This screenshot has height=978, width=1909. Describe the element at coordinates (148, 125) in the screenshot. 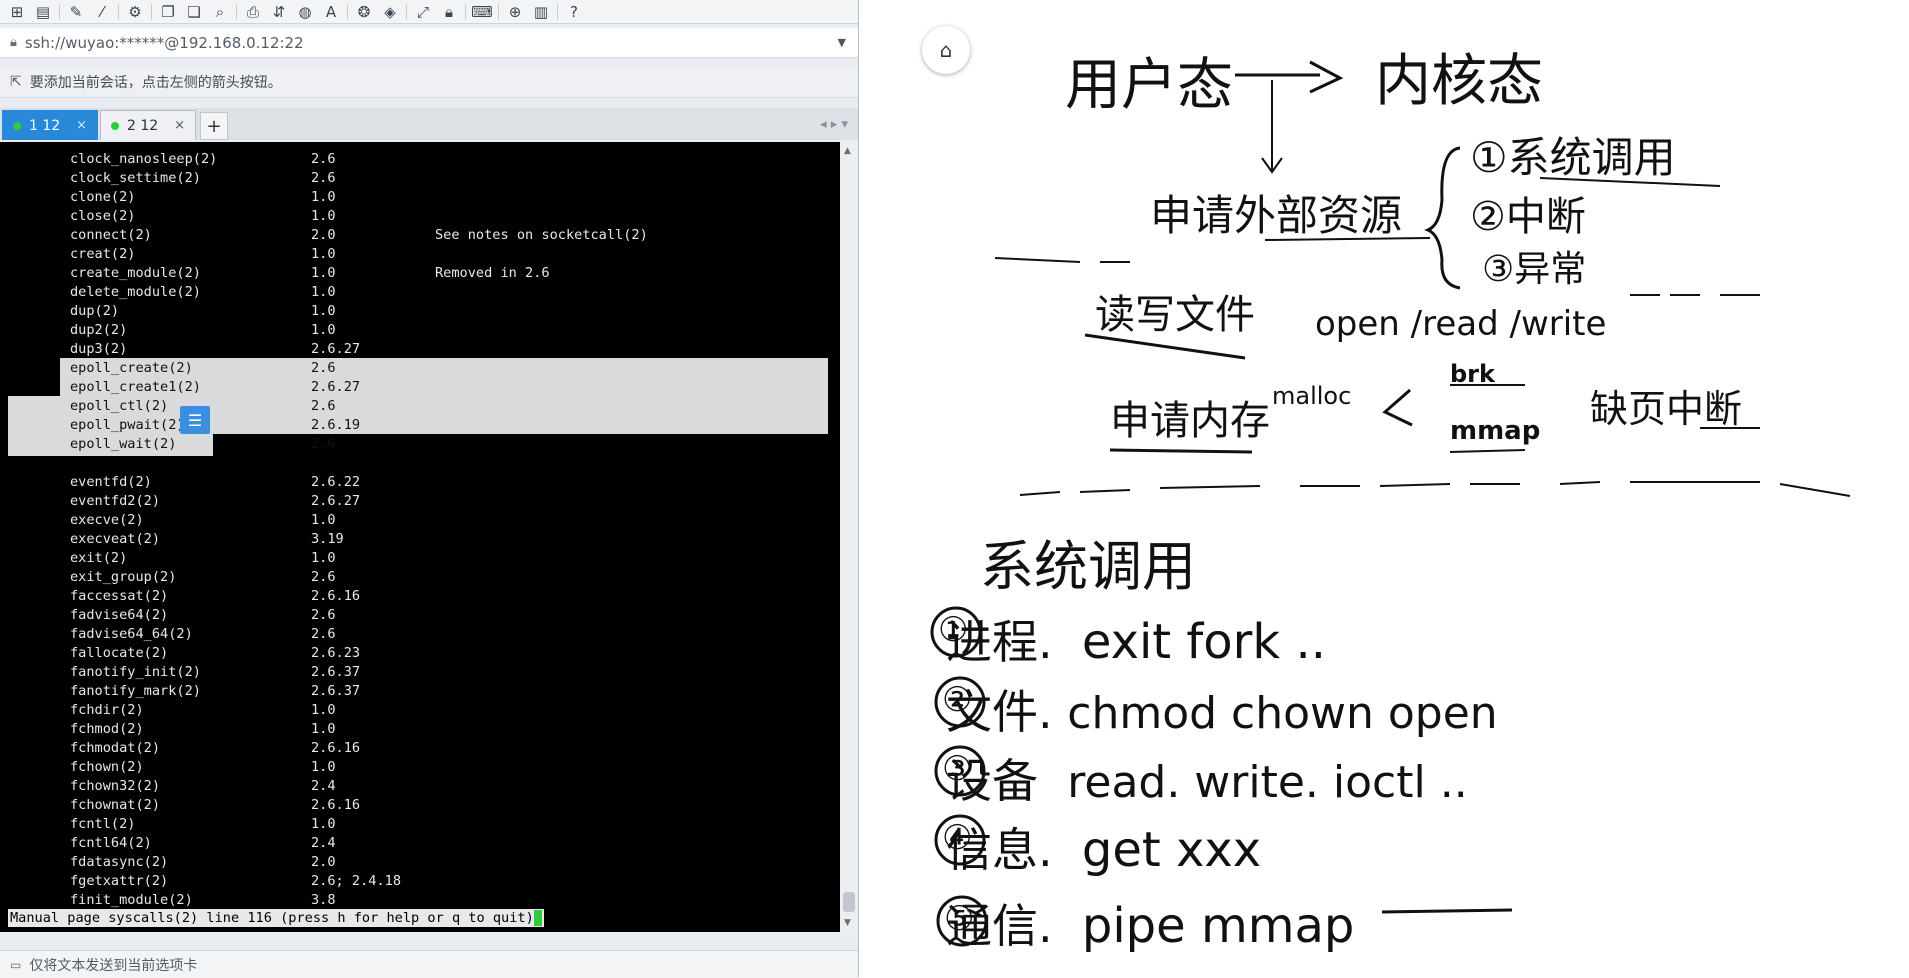

I see `tab-session-2: 2 12 ×` at that location.